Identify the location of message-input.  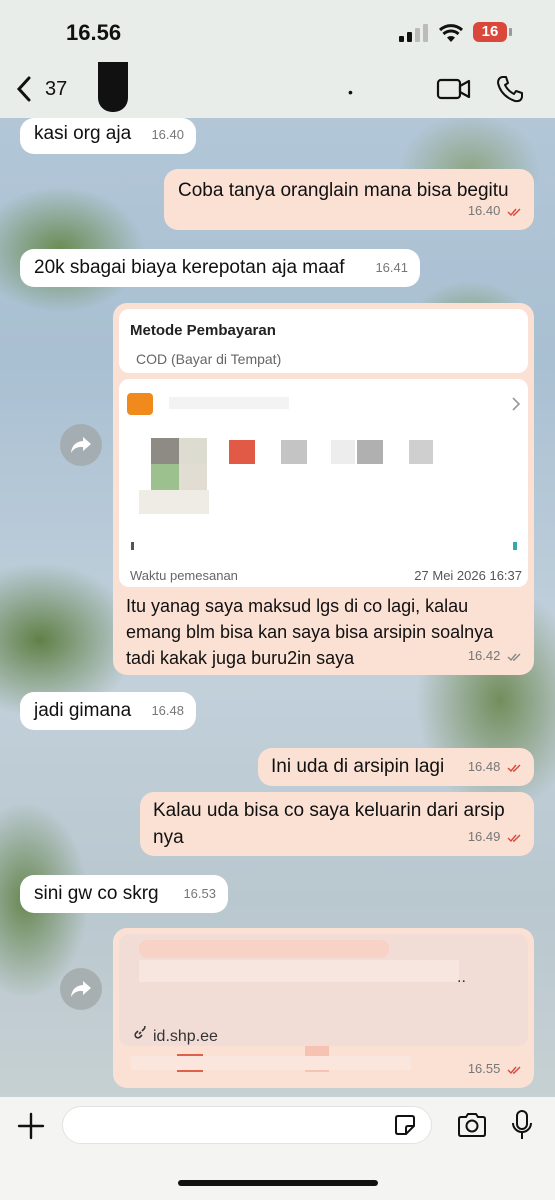
(247, 1125).